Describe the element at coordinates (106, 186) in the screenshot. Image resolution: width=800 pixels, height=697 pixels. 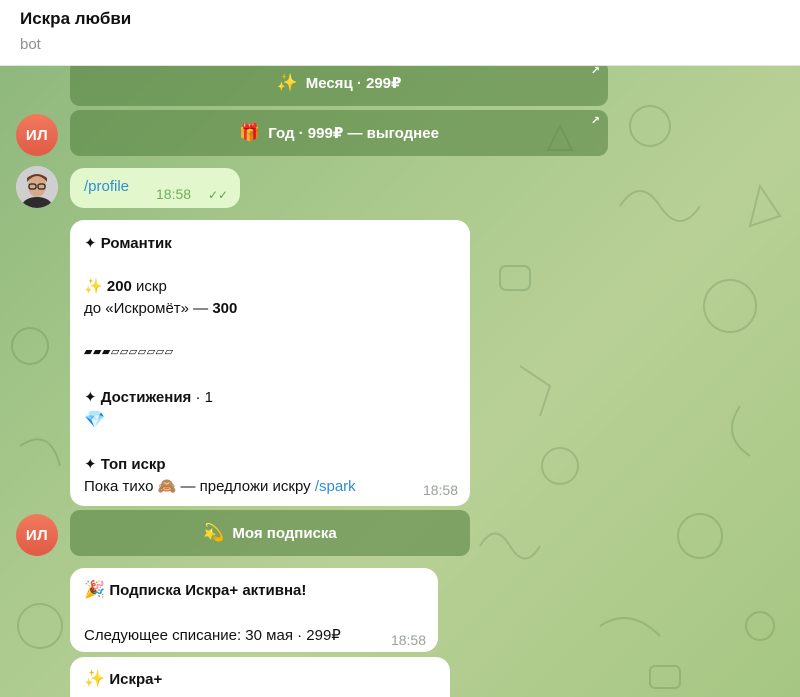
I see `profile-command: /profile` at that location.